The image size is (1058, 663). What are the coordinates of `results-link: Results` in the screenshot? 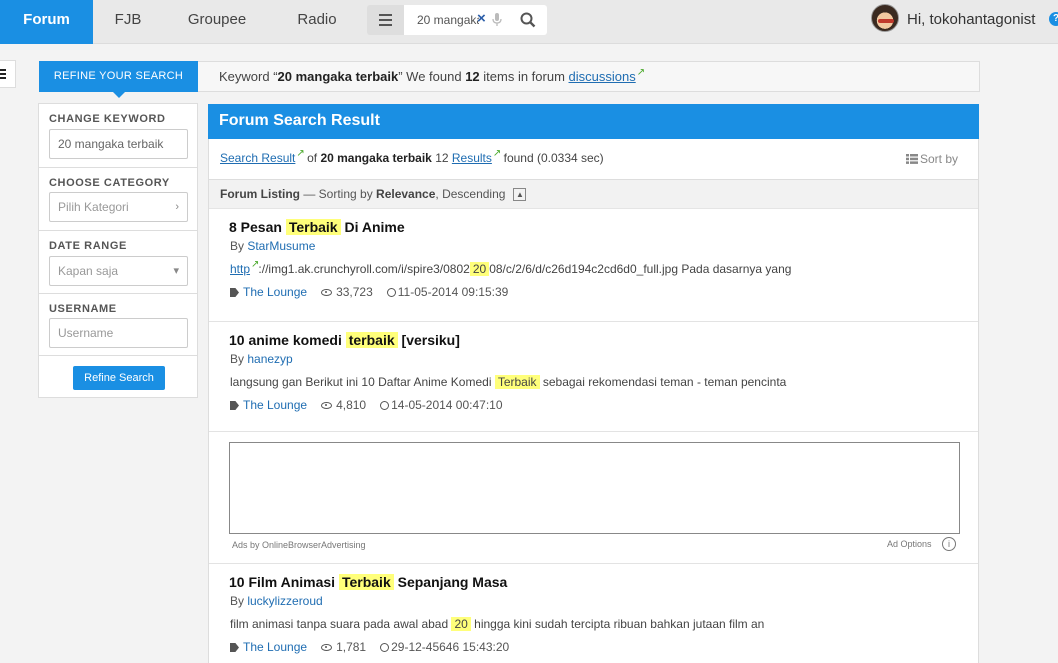 It's located at (472, 158).